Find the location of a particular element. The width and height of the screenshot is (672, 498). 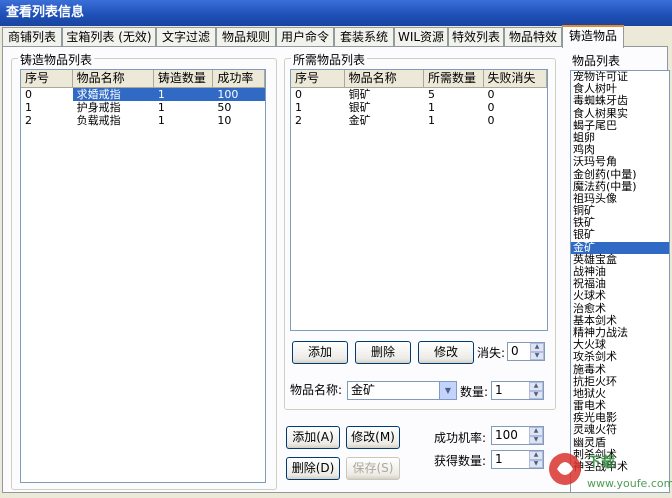

table-cell: 银矿 is located at coordinates (359, 107).